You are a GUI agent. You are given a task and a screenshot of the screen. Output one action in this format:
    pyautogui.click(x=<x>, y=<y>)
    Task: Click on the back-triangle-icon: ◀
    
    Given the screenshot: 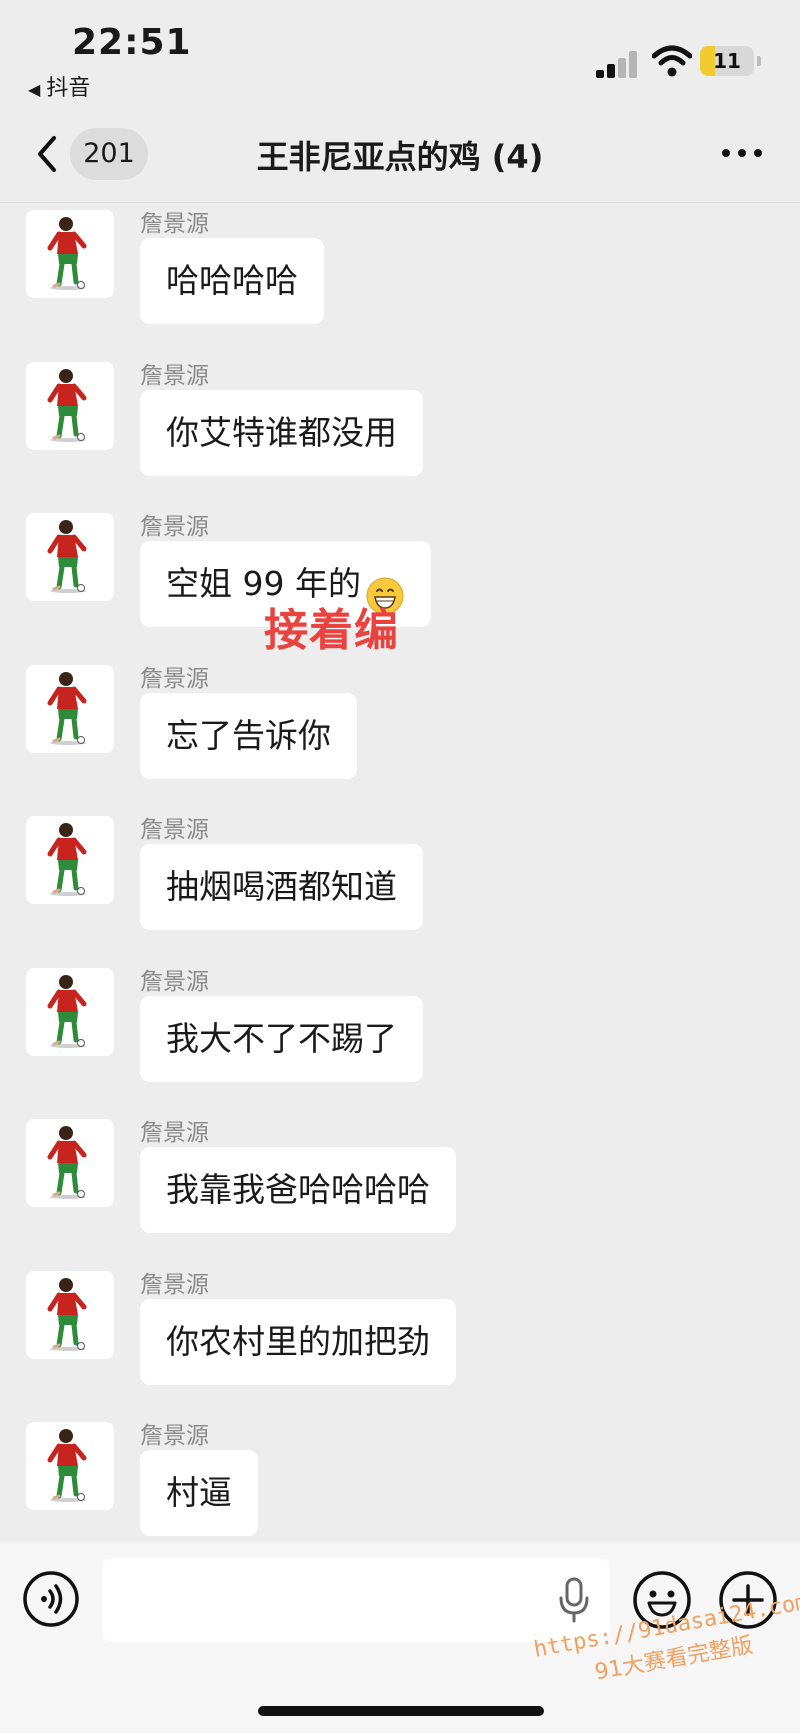 What is the action you would take?
    pyautogui.click(x=34, y=89)
    